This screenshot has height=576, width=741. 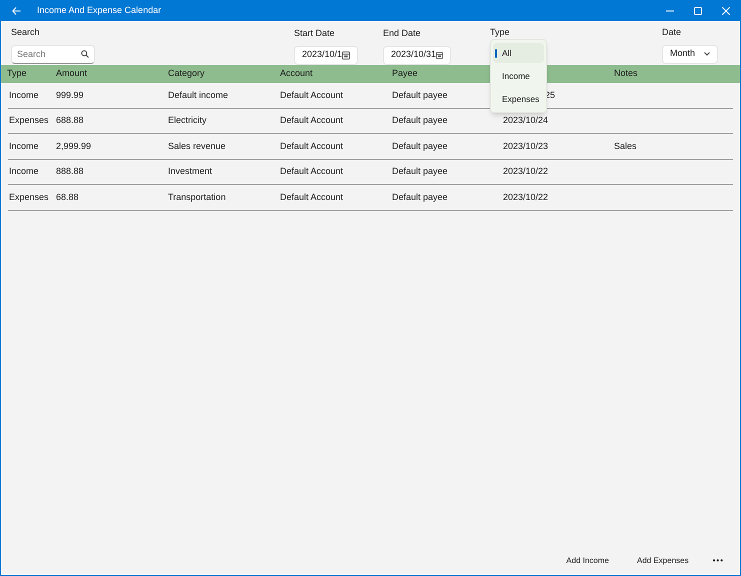 What do you see at coordinates (70, 95) in the screenshot?
I see `table-cell: 999.99` at bounding box center [70, 95].